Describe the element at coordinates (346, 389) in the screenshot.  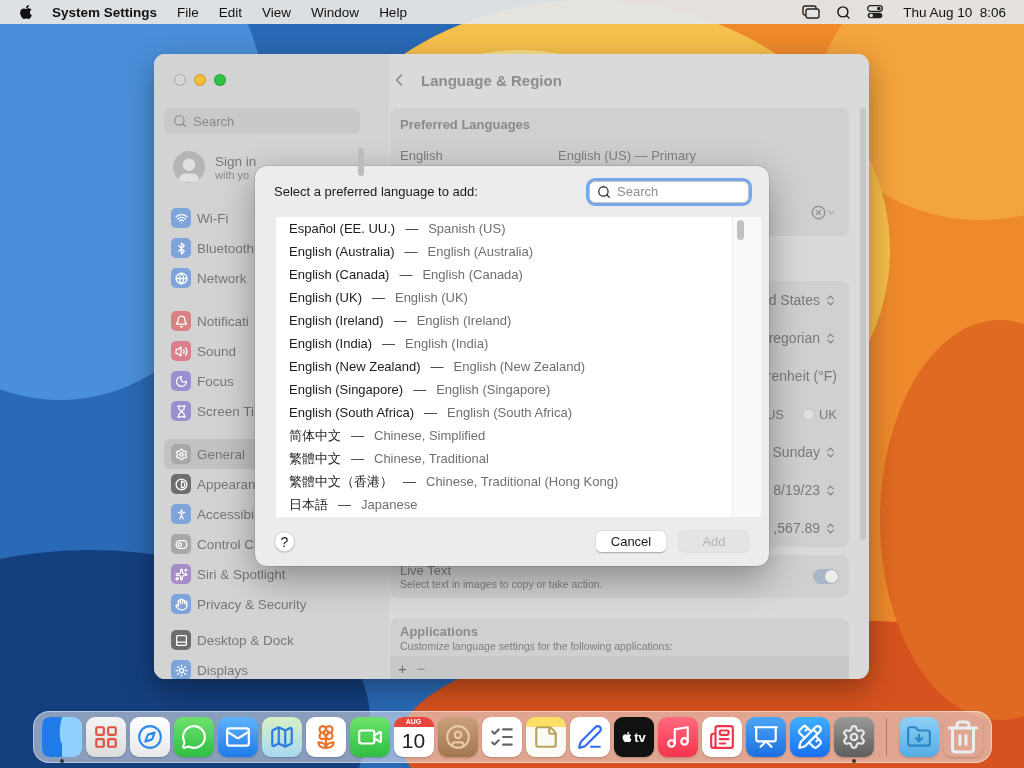
I see `language-name: English (Singapore)` at that location.